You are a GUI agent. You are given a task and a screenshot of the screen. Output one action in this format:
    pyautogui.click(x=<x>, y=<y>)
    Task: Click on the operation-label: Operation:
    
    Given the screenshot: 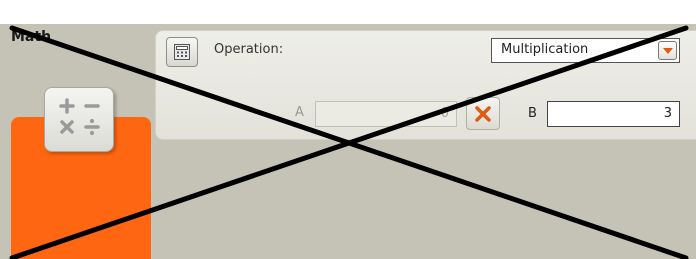 What is the action you would take?
    pyautogui.click(x=249, y=49)
    